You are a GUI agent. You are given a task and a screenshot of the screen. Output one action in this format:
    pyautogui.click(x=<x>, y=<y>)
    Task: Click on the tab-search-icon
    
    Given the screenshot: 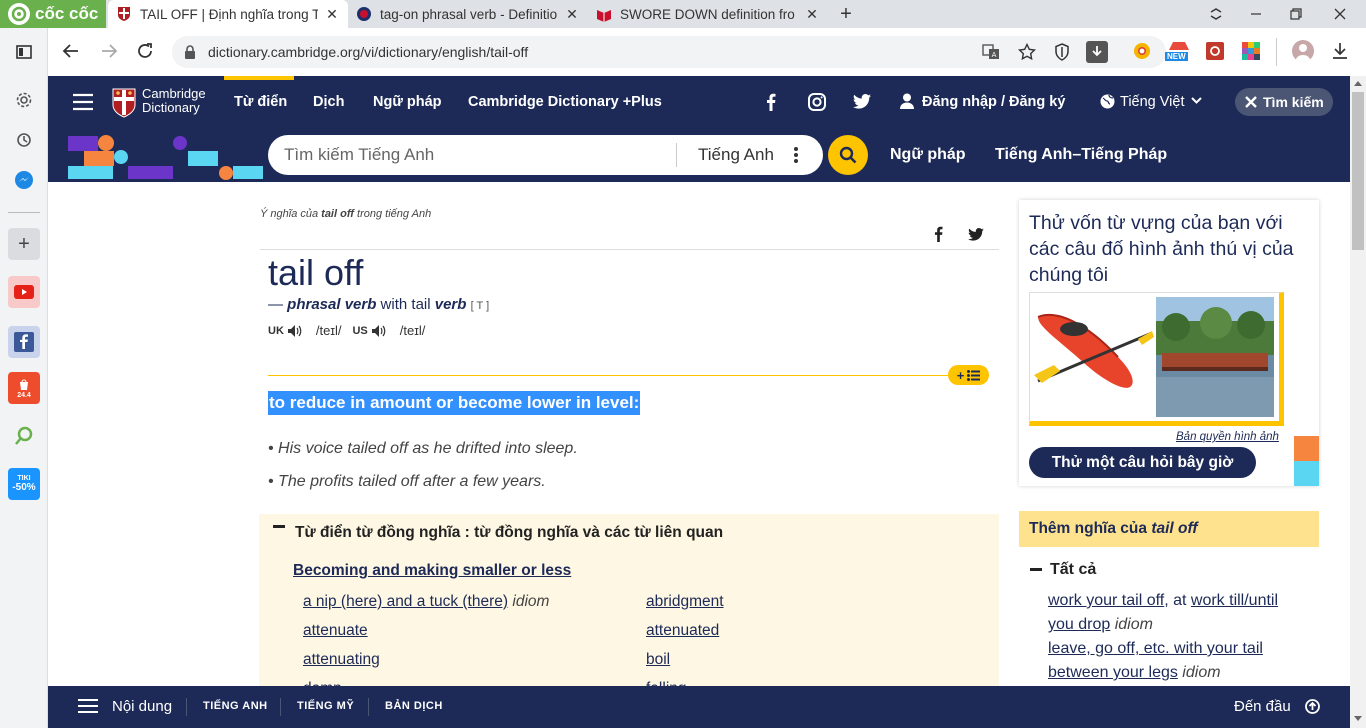 What is the action you would take?
    pyautogui.click(x=1216, y=14)
    